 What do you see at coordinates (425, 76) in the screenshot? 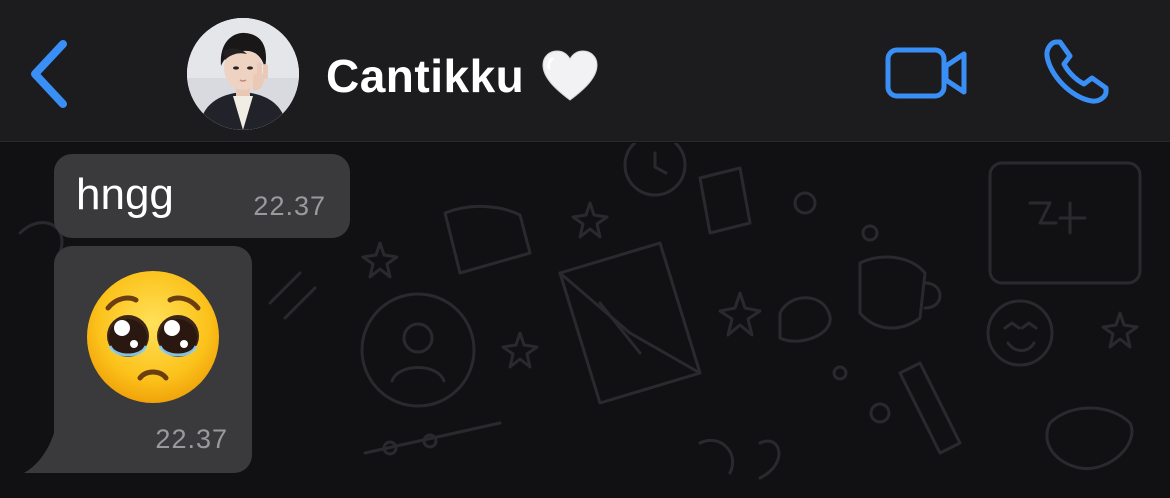
I see `contact-name-label: Cantikku` at bounding box center [425, 76].